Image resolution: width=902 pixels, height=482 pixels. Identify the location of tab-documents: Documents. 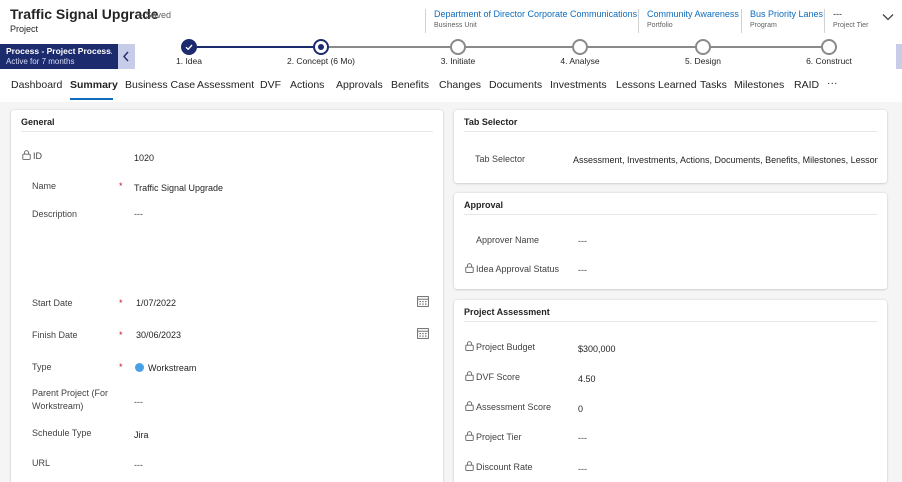
(515, 85).